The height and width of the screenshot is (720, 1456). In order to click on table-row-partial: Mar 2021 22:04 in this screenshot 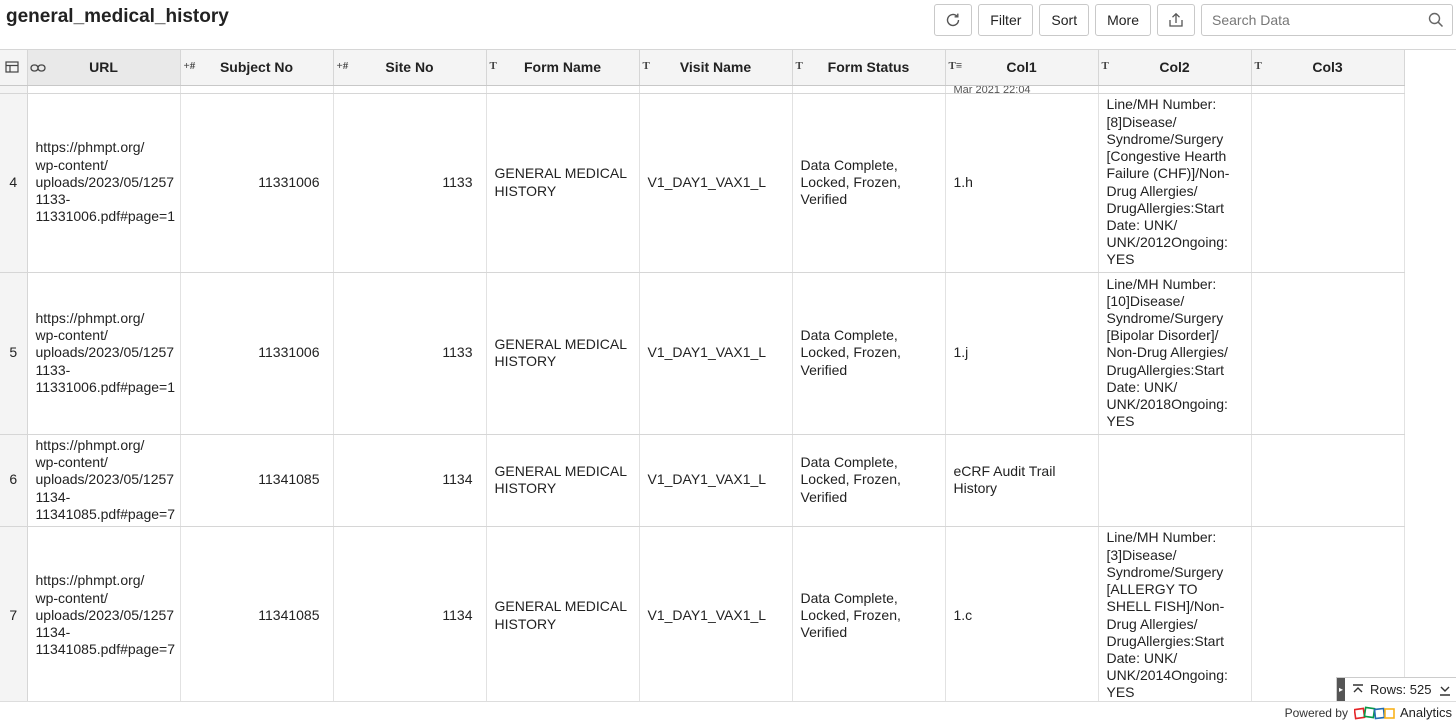, I will do `click(702, 89)`.